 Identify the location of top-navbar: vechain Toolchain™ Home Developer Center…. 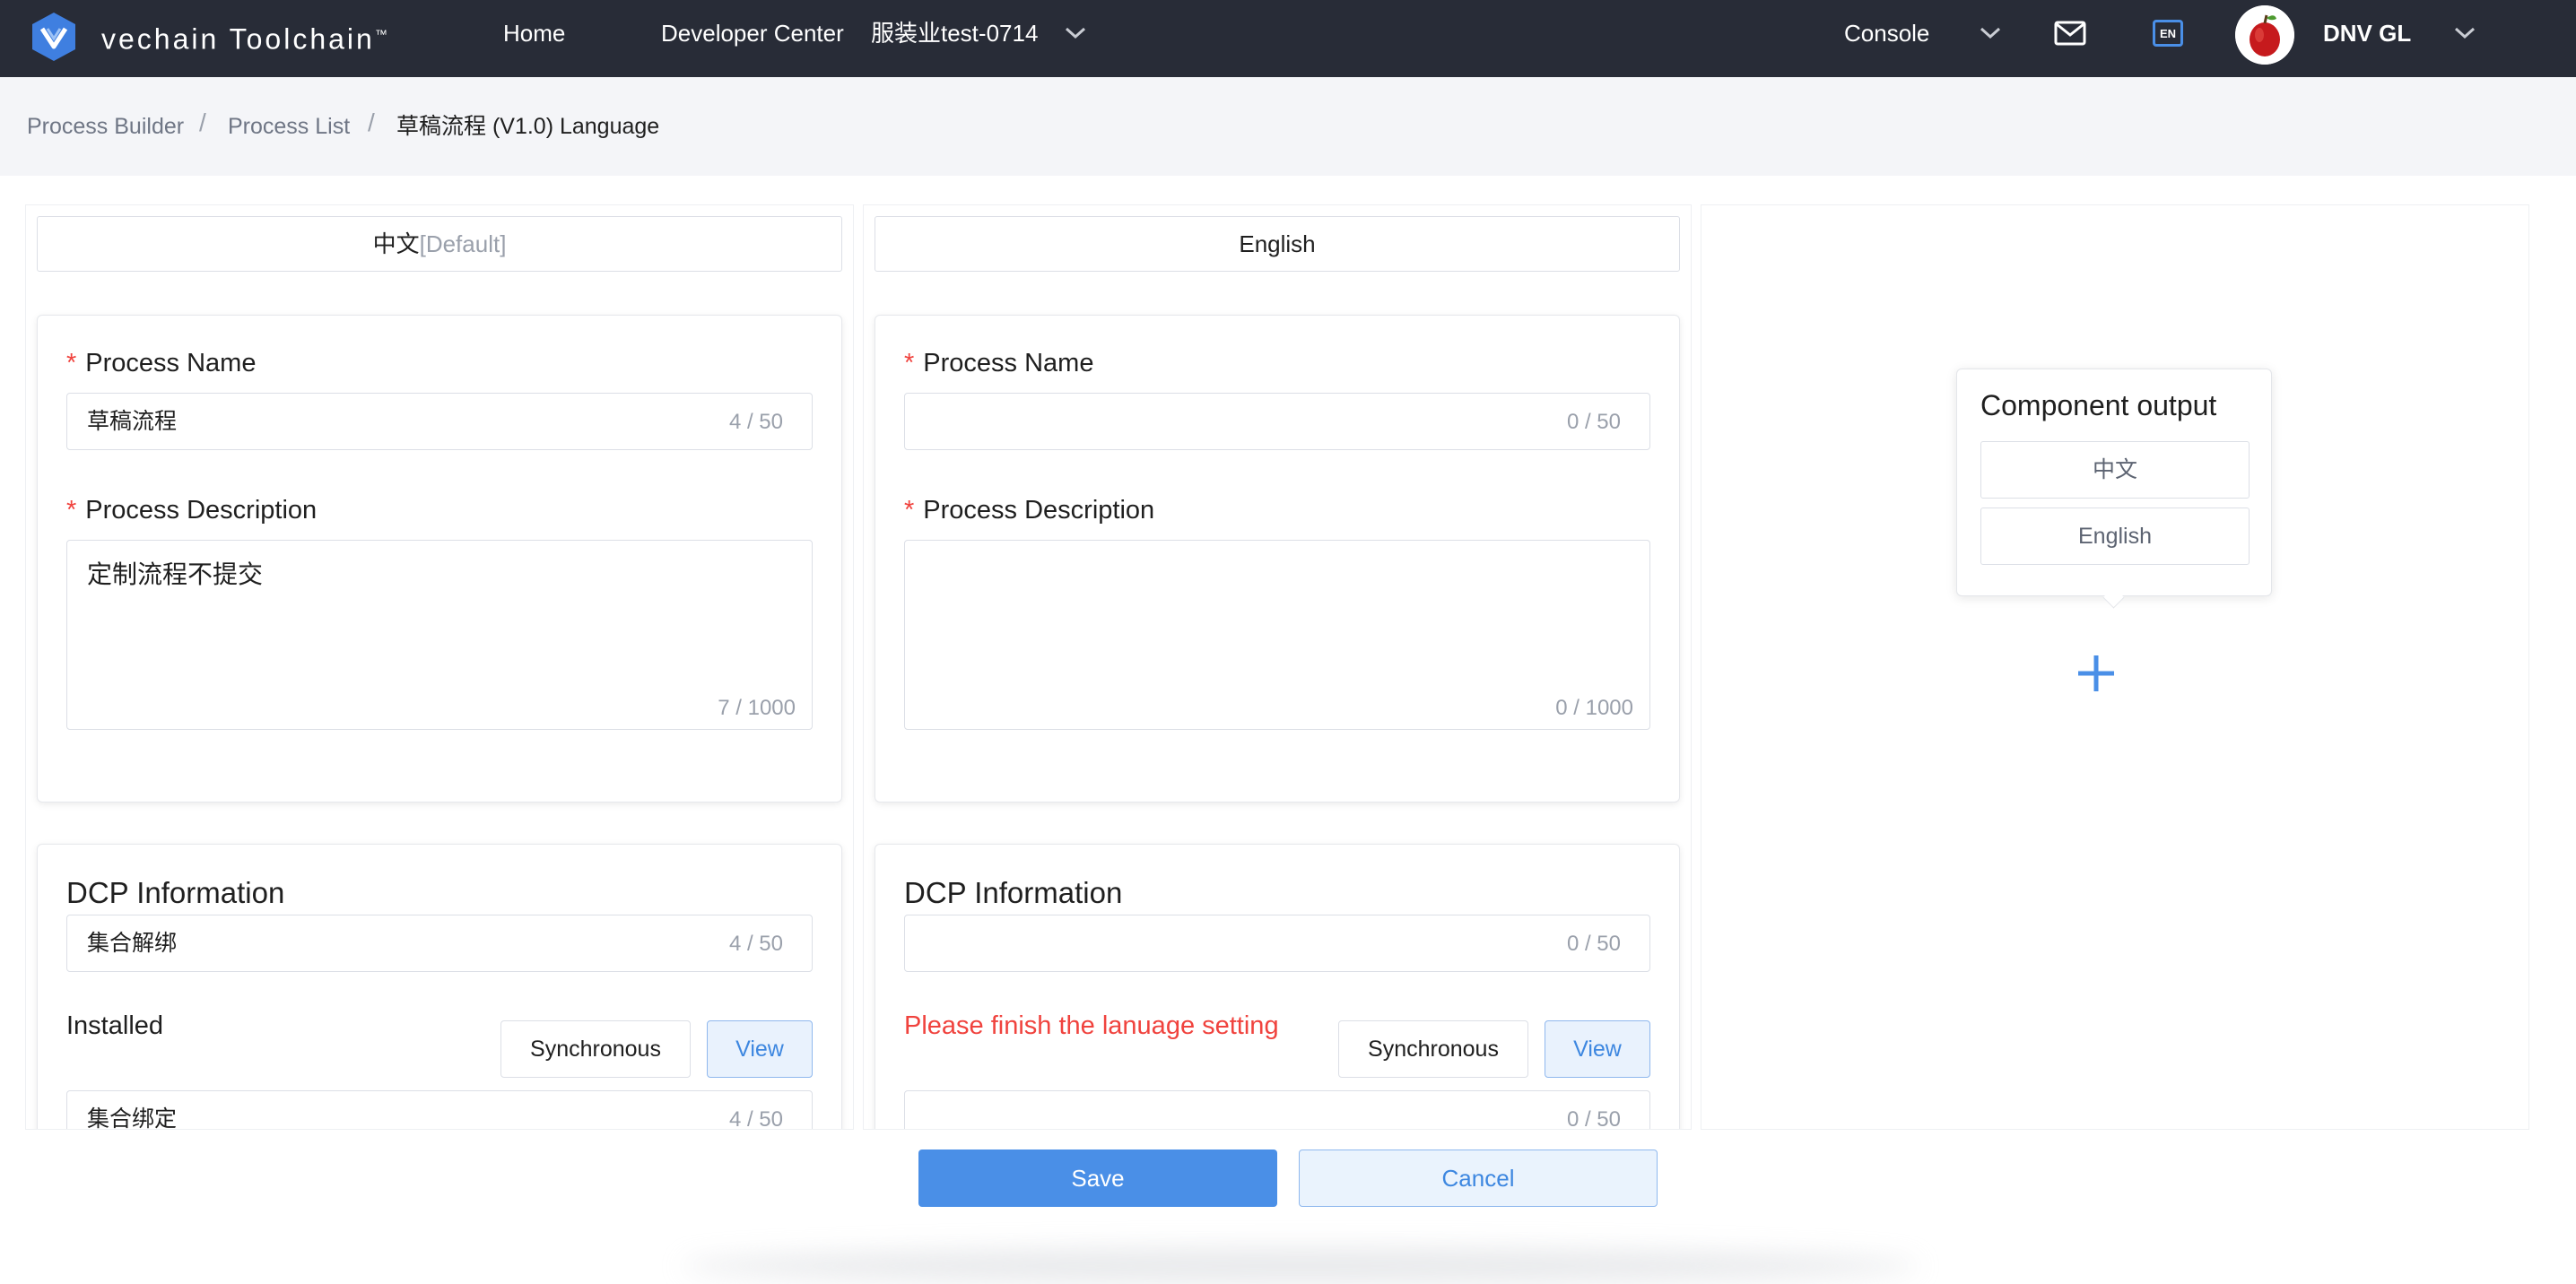
(1288, 38).